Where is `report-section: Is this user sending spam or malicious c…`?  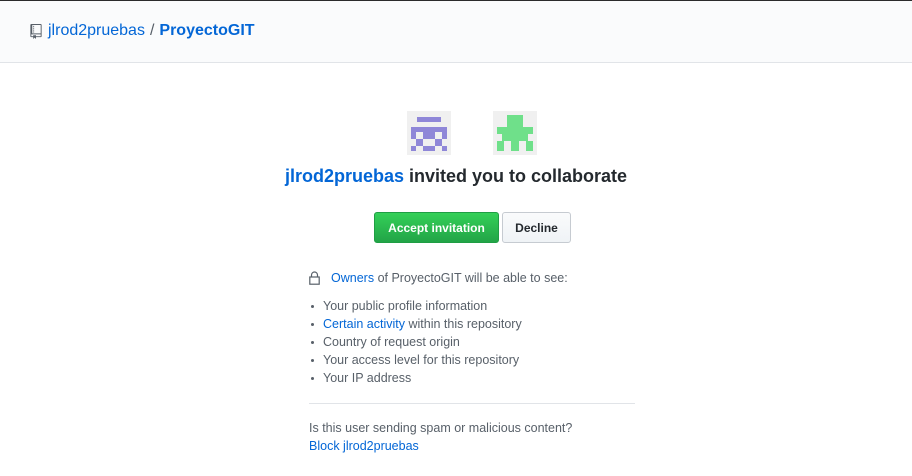 report-section: Is this user sending spam or malicious c… is located at coordinates (440, 437).